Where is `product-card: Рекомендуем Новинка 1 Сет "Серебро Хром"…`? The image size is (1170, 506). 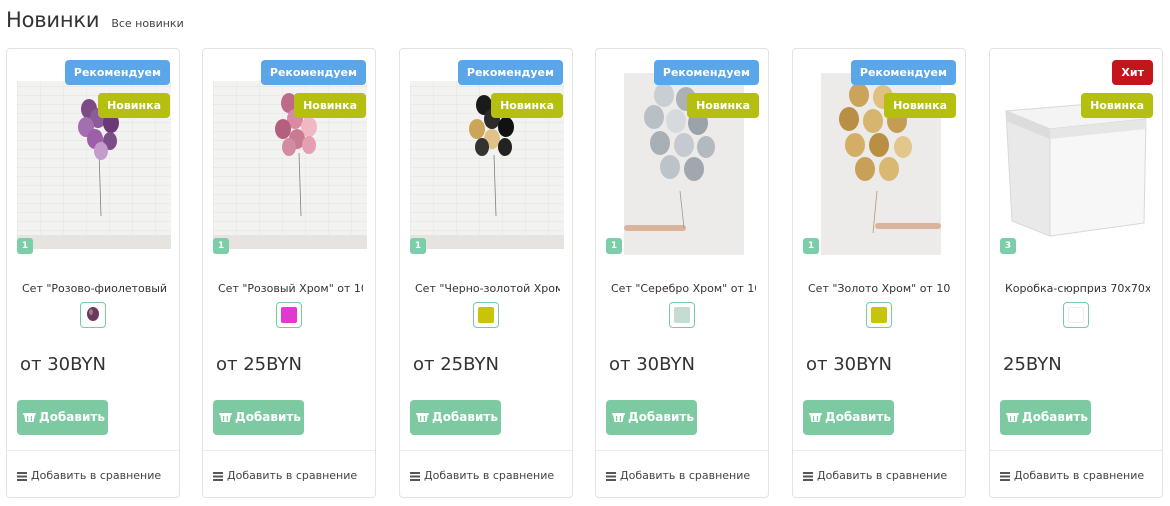
product-card: Рекомендуем Новинка 1 Сет "Серебро Хром"… is located at coordinates (682, 273).